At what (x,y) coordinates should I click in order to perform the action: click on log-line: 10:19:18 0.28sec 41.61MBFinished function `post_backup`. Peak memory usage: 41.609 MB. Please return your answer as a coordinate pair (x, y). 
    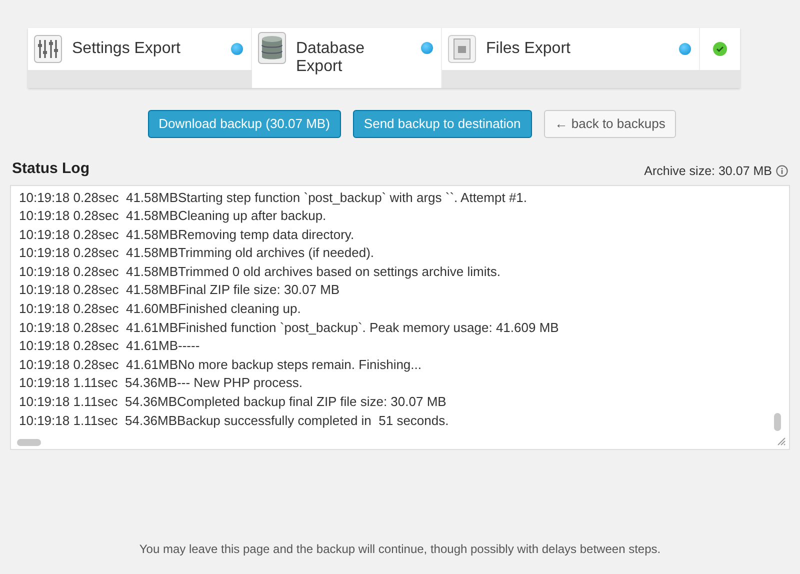
    Looking at the image, I should click on (289, 327).